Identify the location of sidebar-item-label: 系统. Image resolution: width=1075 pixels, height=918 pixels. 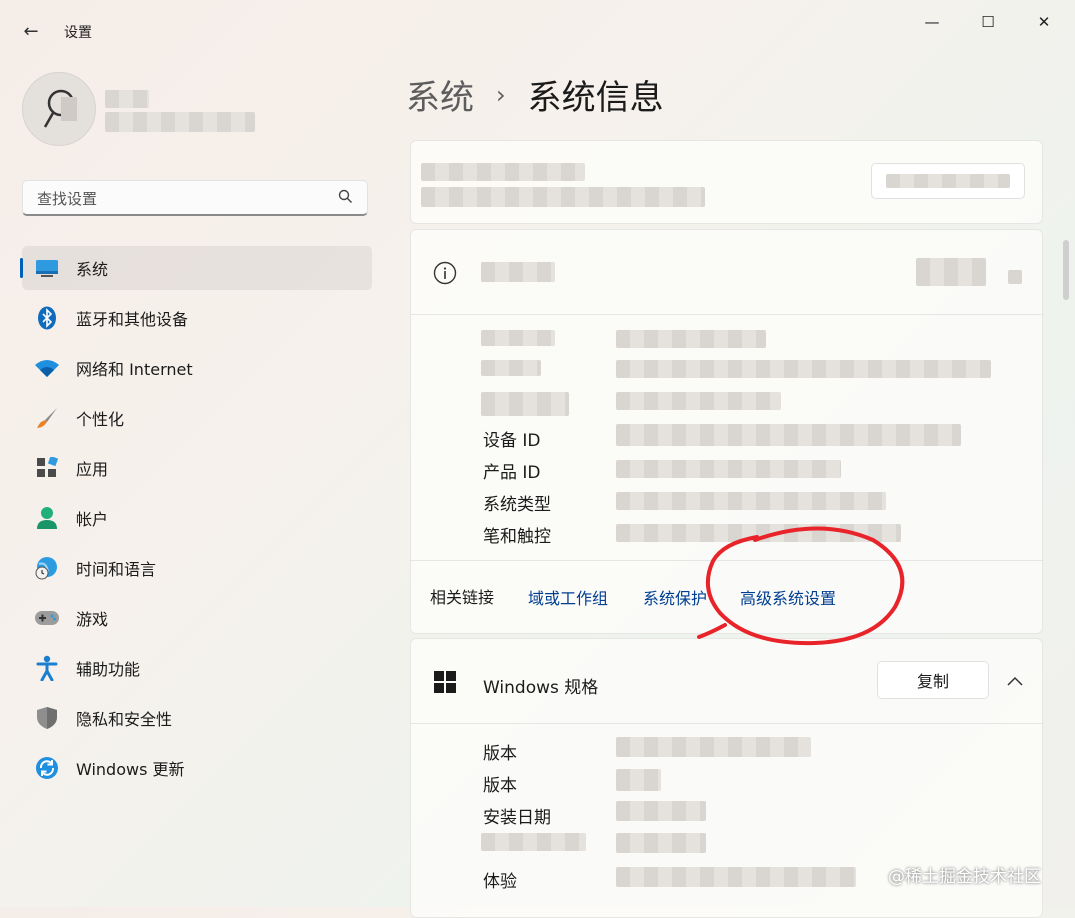
(92, 269).